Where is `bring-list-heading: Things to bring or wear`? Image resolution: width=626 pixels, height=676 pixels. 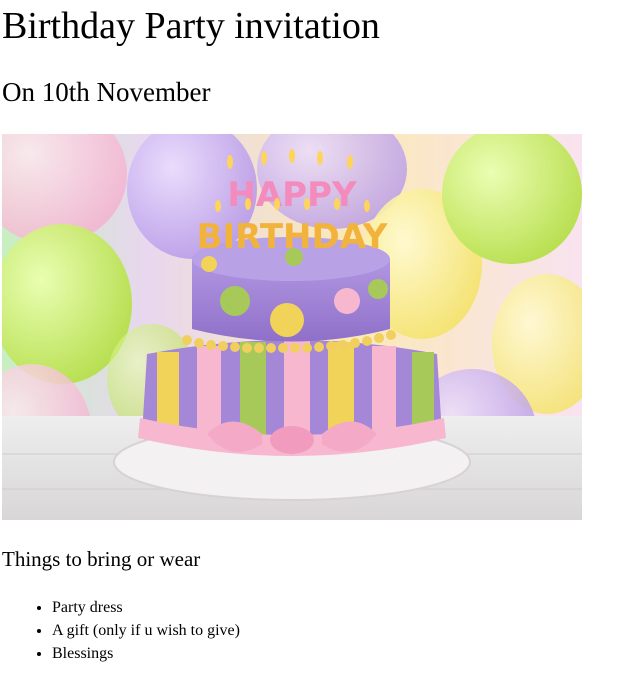
bring-list-heading: Things to bring or wear is located at coordinates (101, 559).